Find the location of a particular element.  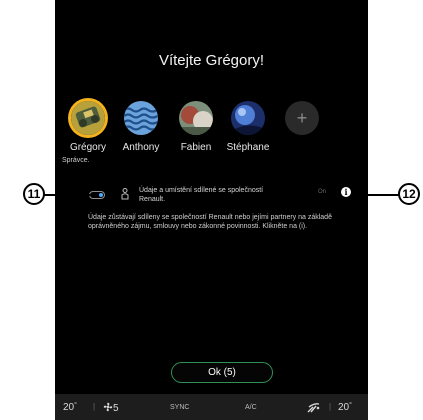

callout-12: 12 is located at coordinates (409, 194).